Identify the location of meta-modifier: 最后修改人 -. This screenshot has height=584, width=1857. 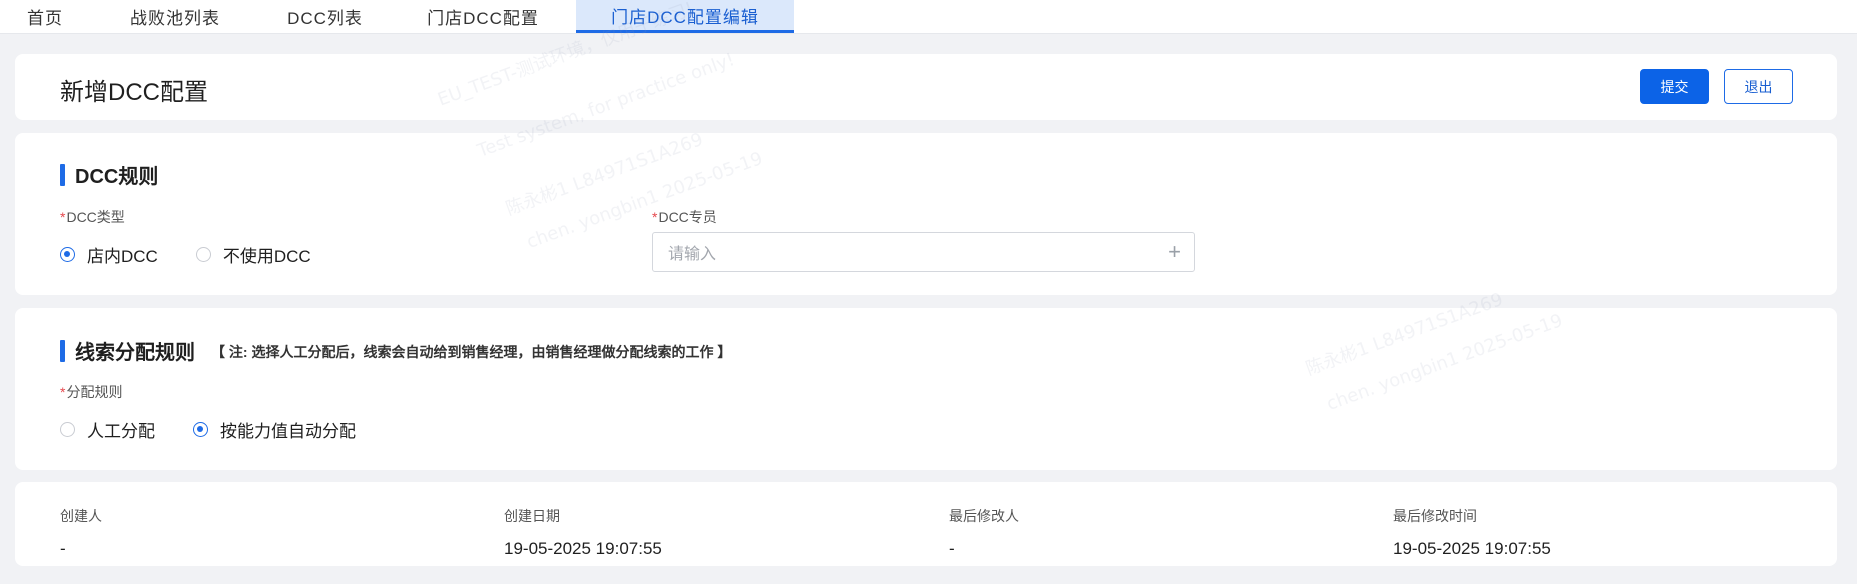
(984, 532).